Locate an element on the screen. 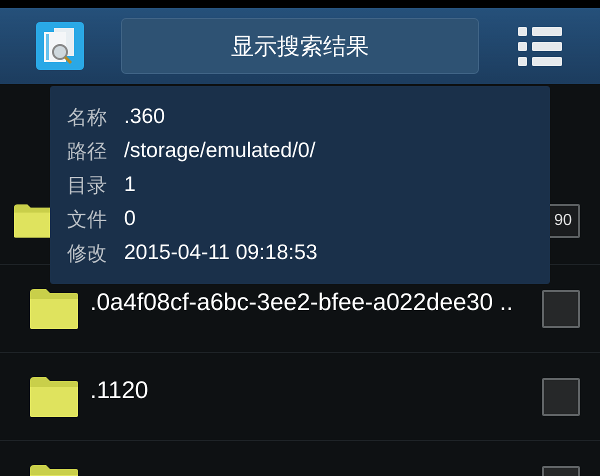 This screenshot has height=476, width=600. field-value: 0 is located at coordinates (130, 219).